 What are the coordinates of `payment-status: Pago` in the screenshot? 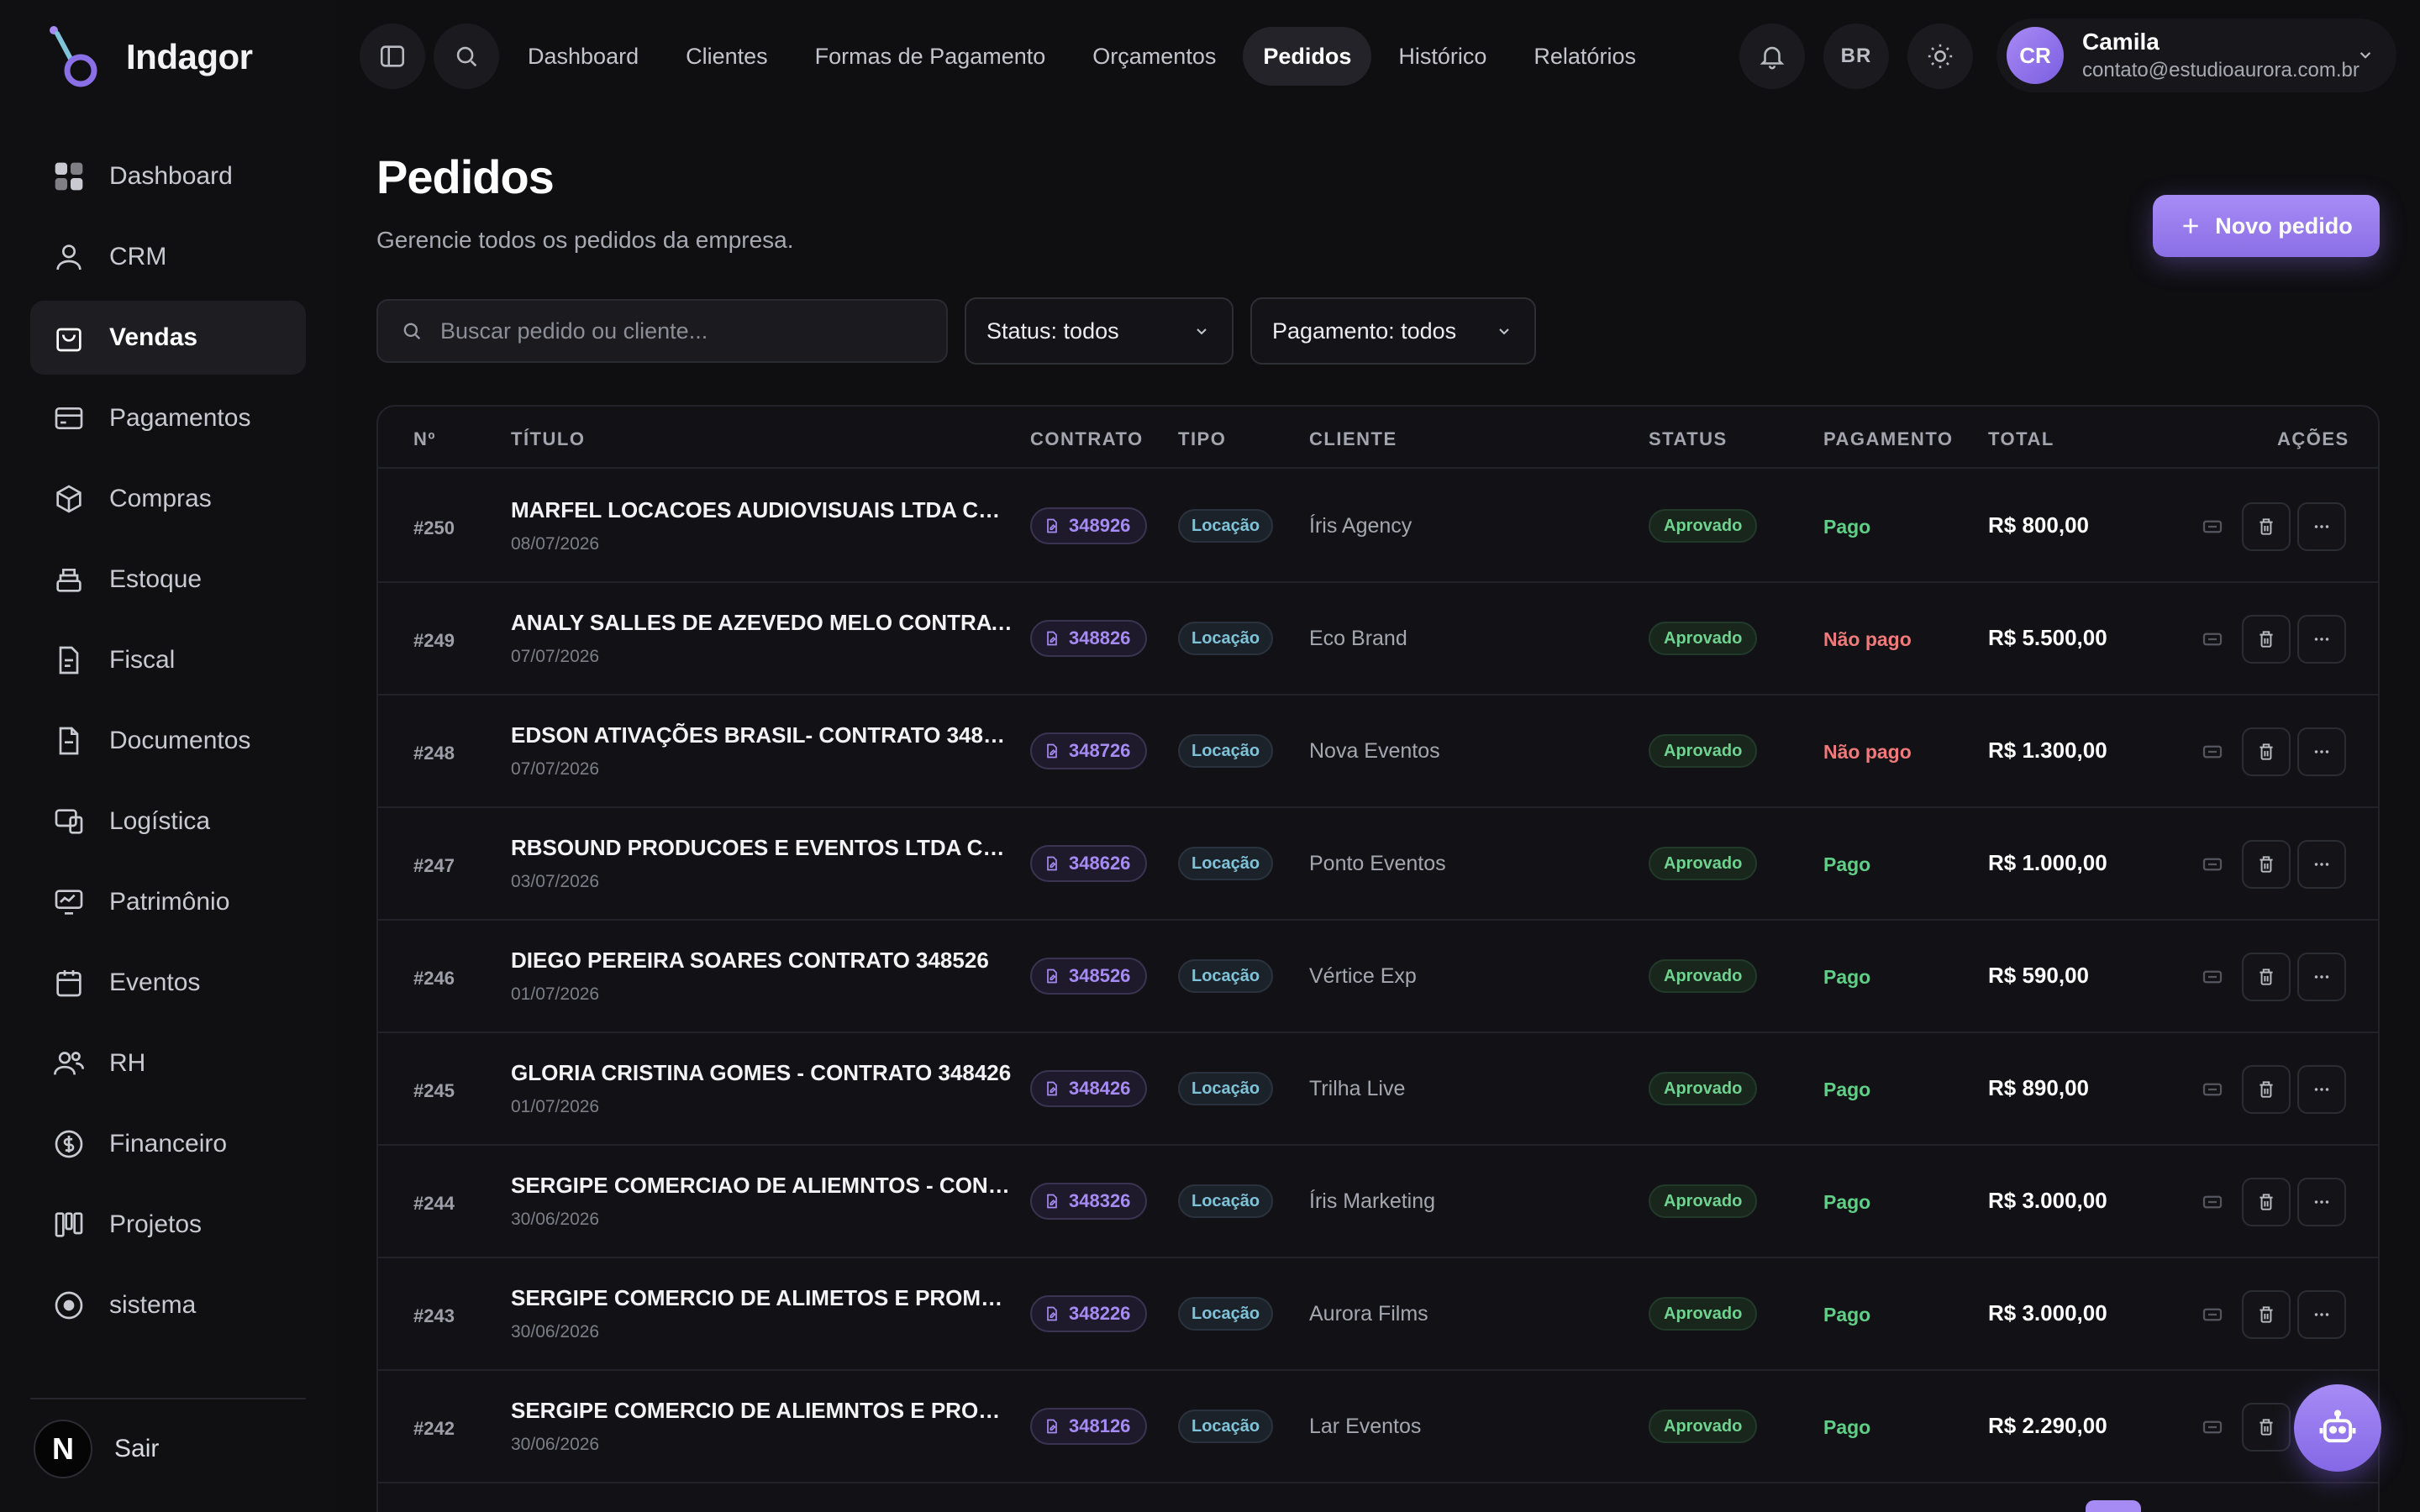 It's located at (1847, 977).